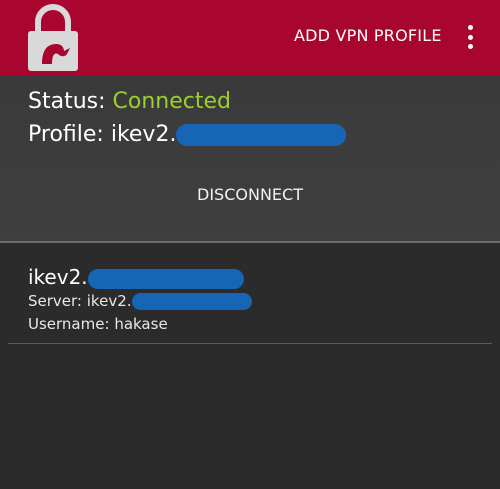  I want to click on overflow-menu-icon, so click(470, 37).